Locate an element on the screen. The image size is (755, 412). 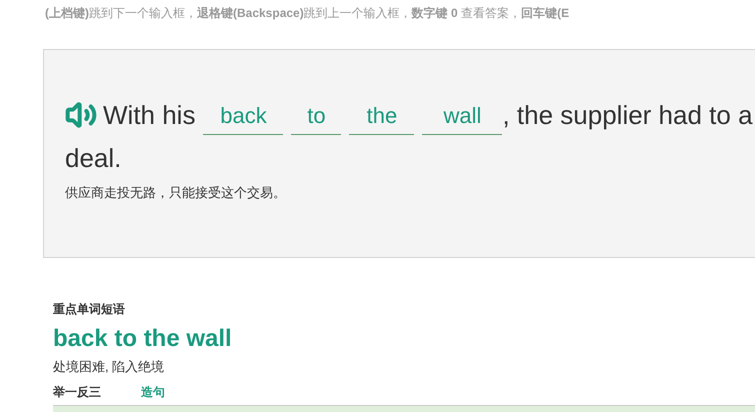
tab: 举一反三 is located at coordinates (77, 391).